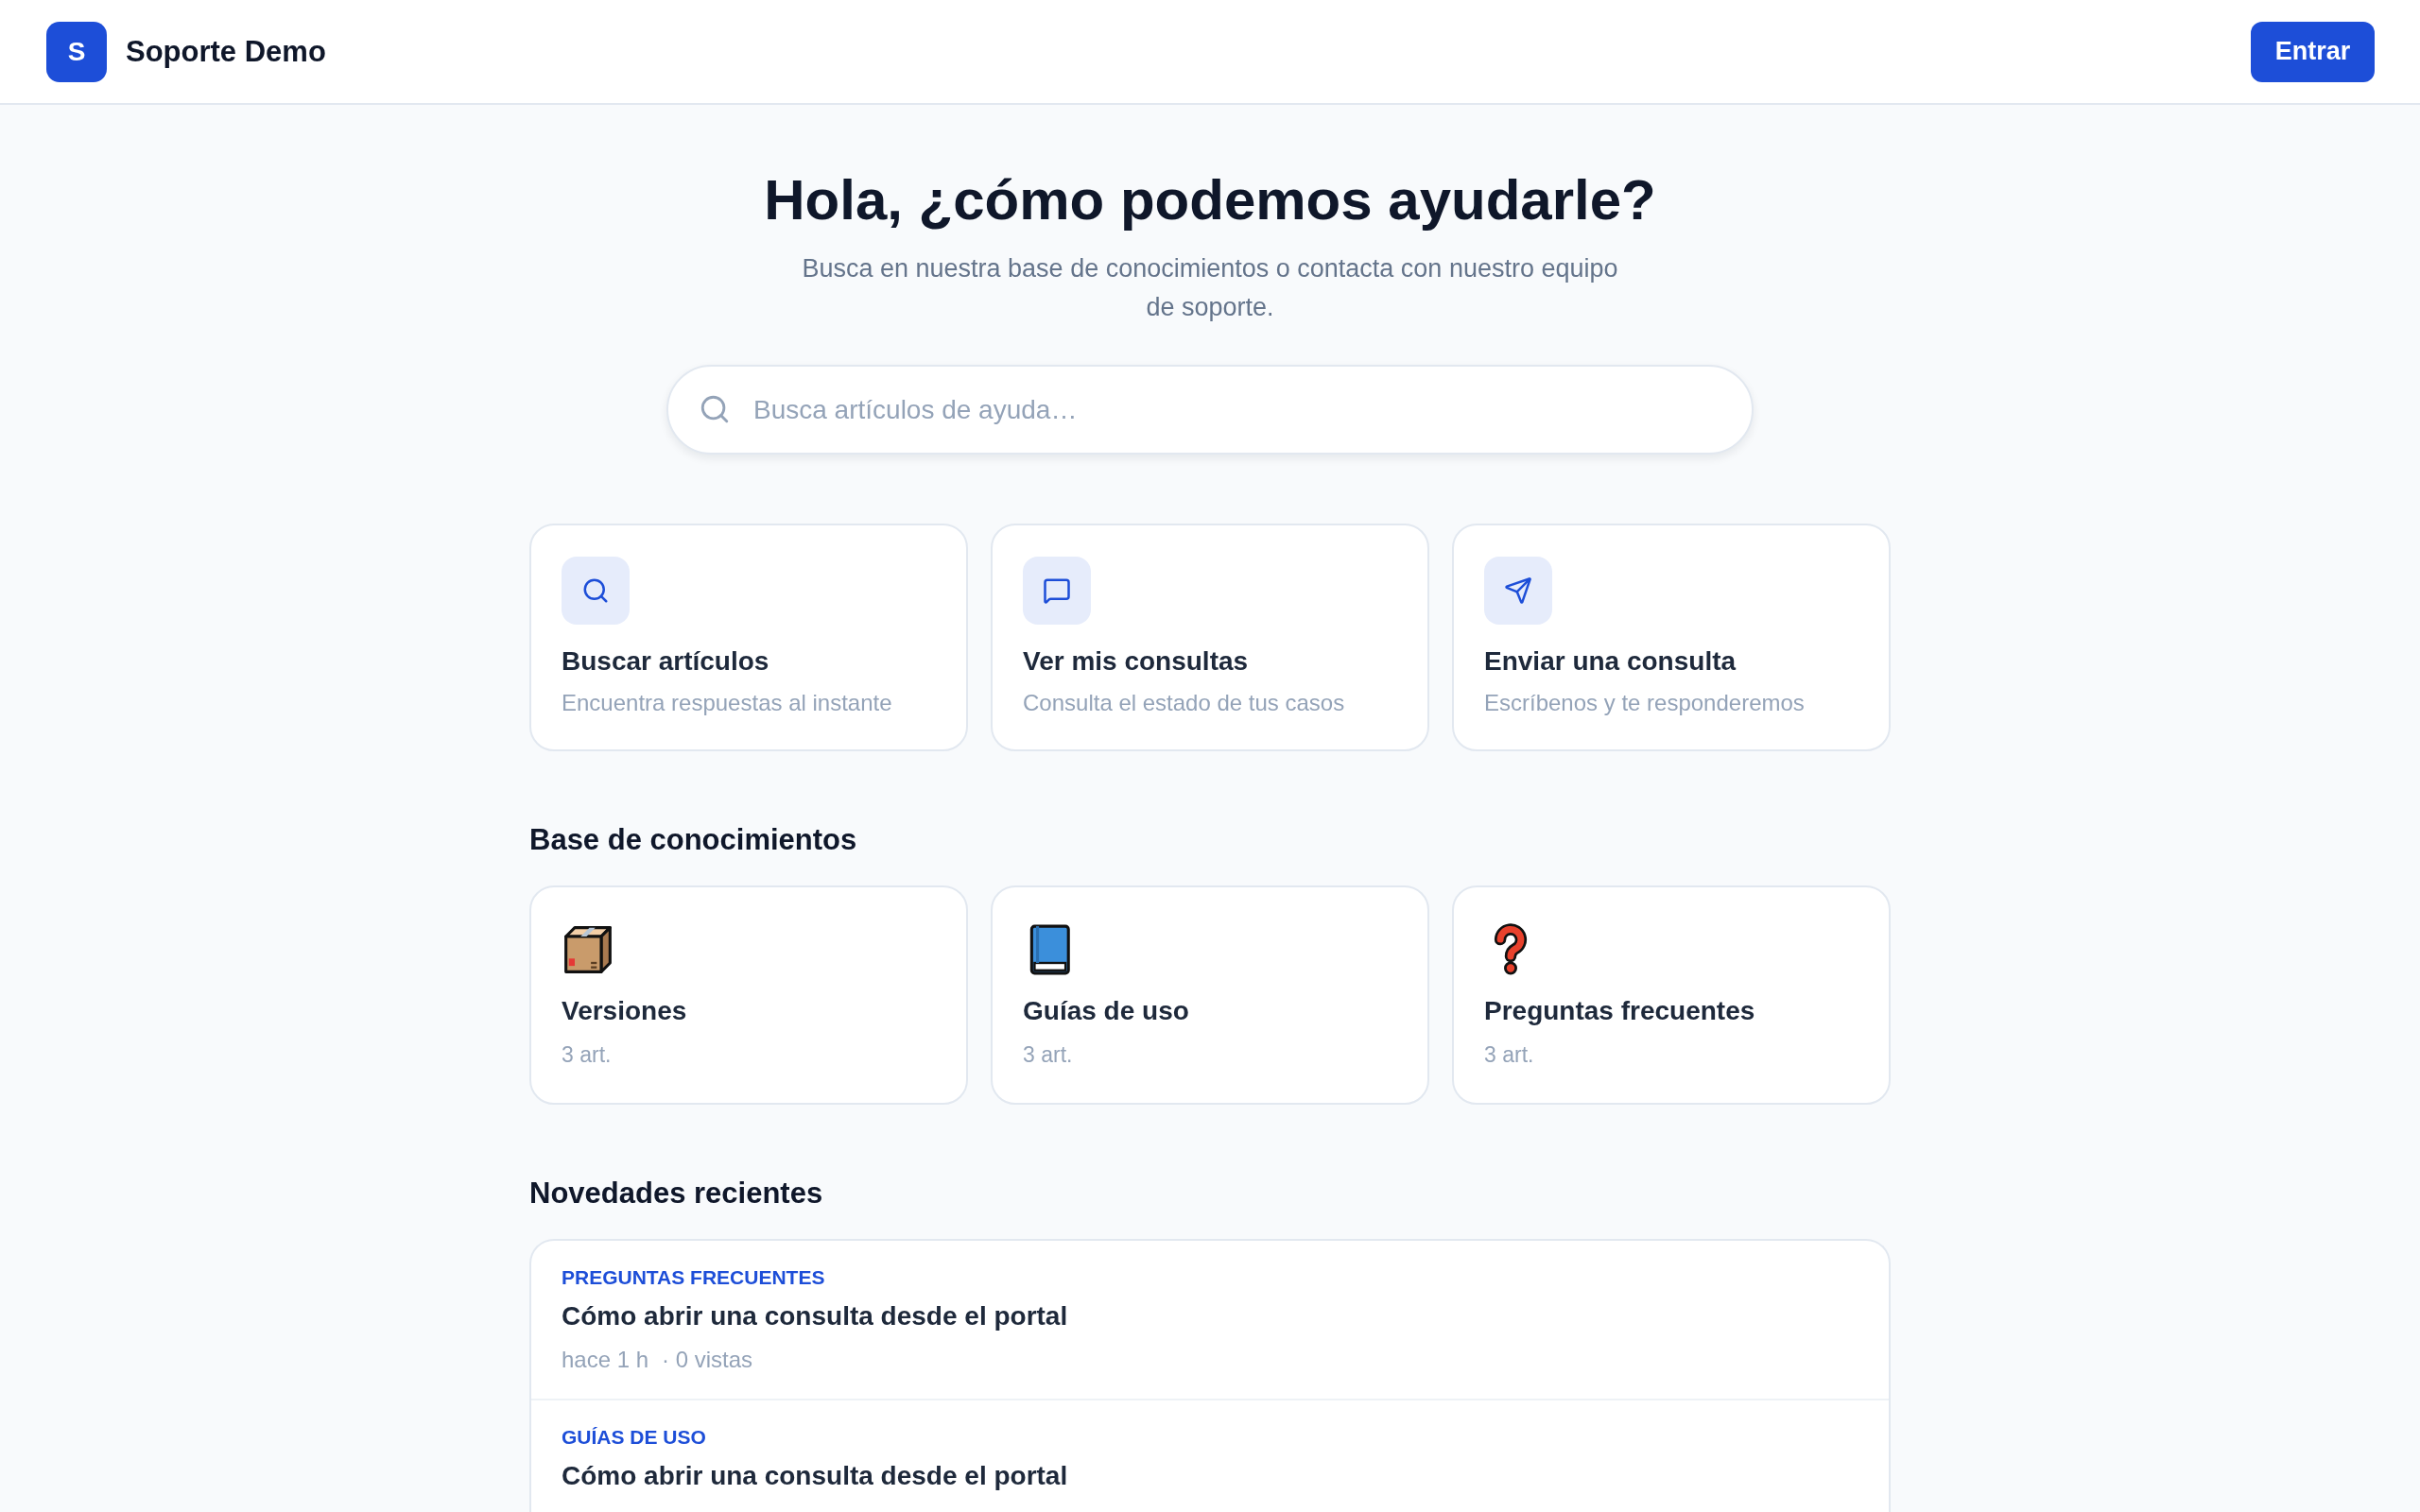 This screenshot has width=2420, height=1512. I want to click on category-card: Guías de uso 3 art., so click(1210, 995).